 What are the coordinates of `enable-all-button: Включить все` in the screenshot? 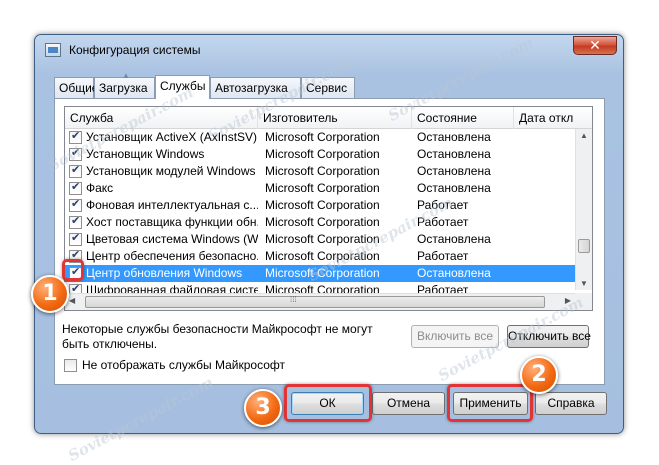 It's located at (455, 336).